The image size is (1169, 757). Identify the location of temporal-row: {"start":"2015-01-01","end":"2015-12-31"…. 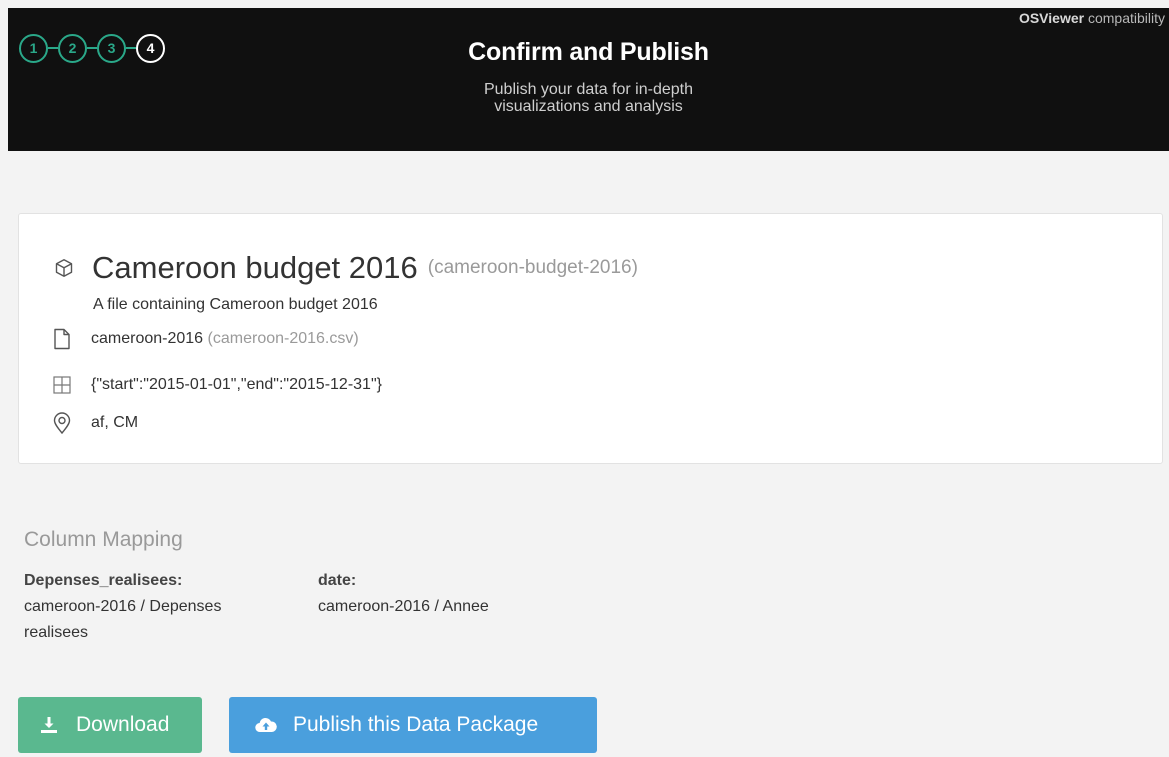
(216, 385).